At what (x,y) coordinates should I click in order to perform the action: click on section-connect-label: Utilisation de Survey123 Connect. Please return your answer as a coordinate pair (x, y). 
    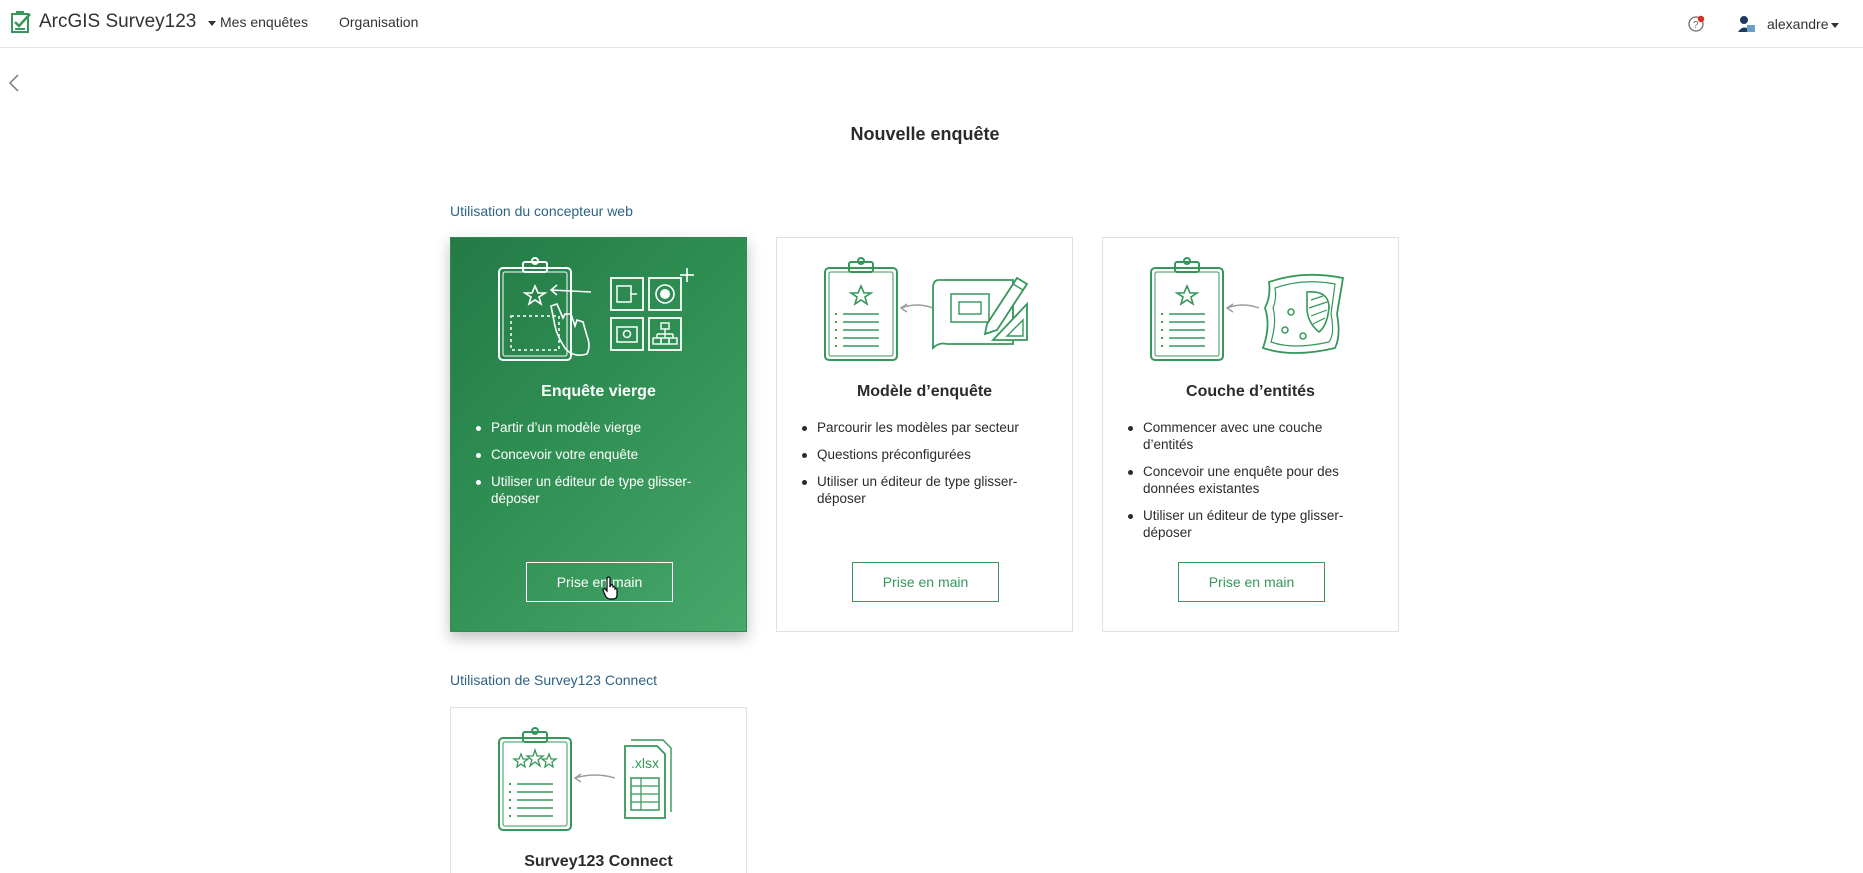
    Looking at the image, I should click on (554, 680).